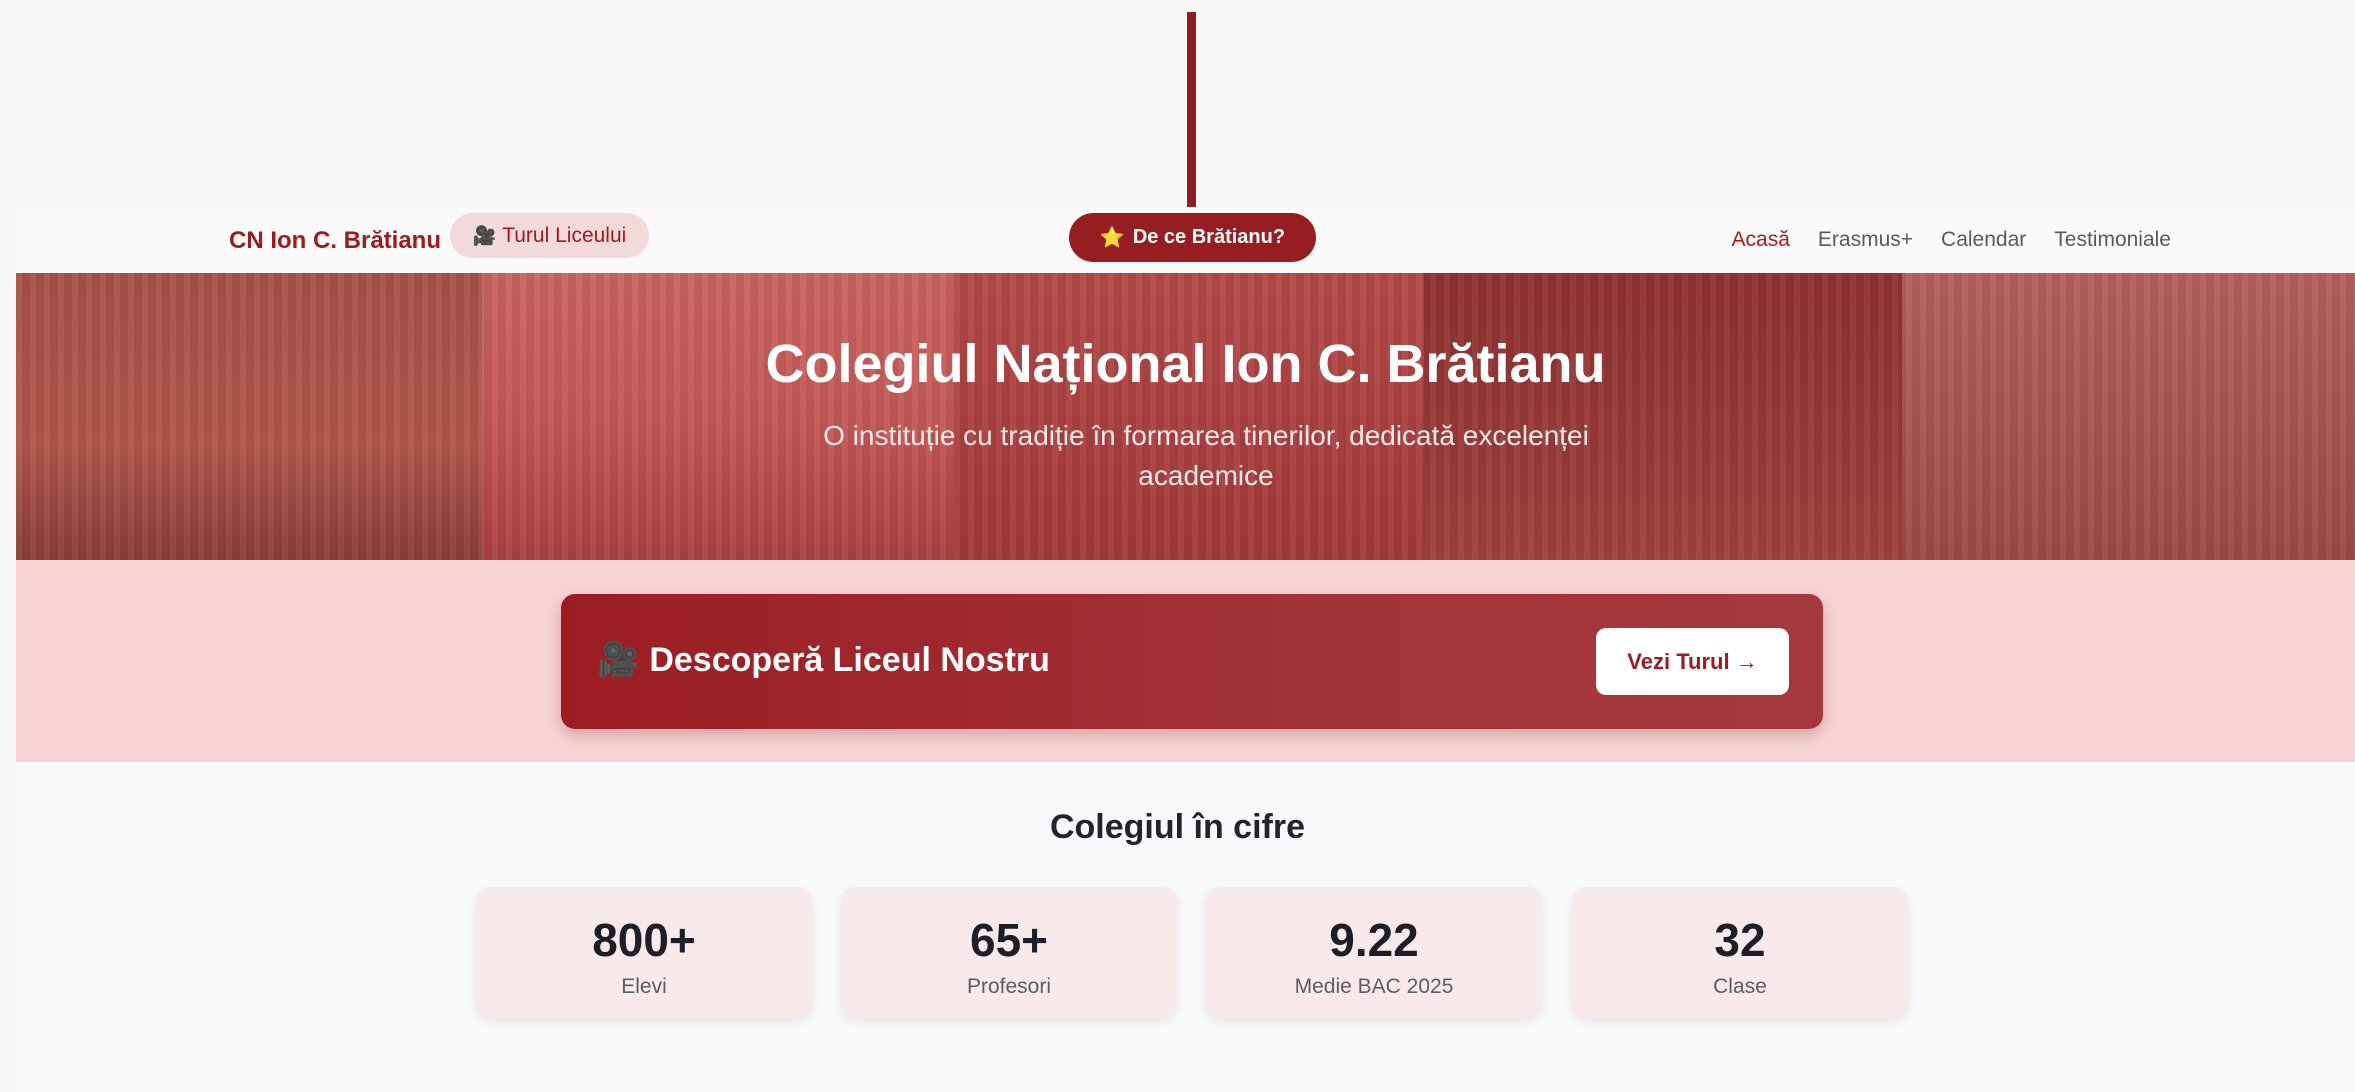 This screenshot has width=2355, height=1092. Describe the element at coordinates (1112, 238) in the screenshot. I see `star-icon: ⭐` at that location.